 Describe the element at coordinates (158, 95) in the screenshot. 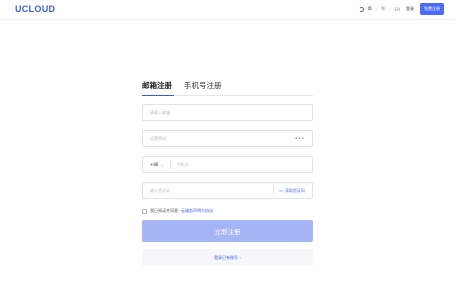

I see `active-tab-indicator` at that location.